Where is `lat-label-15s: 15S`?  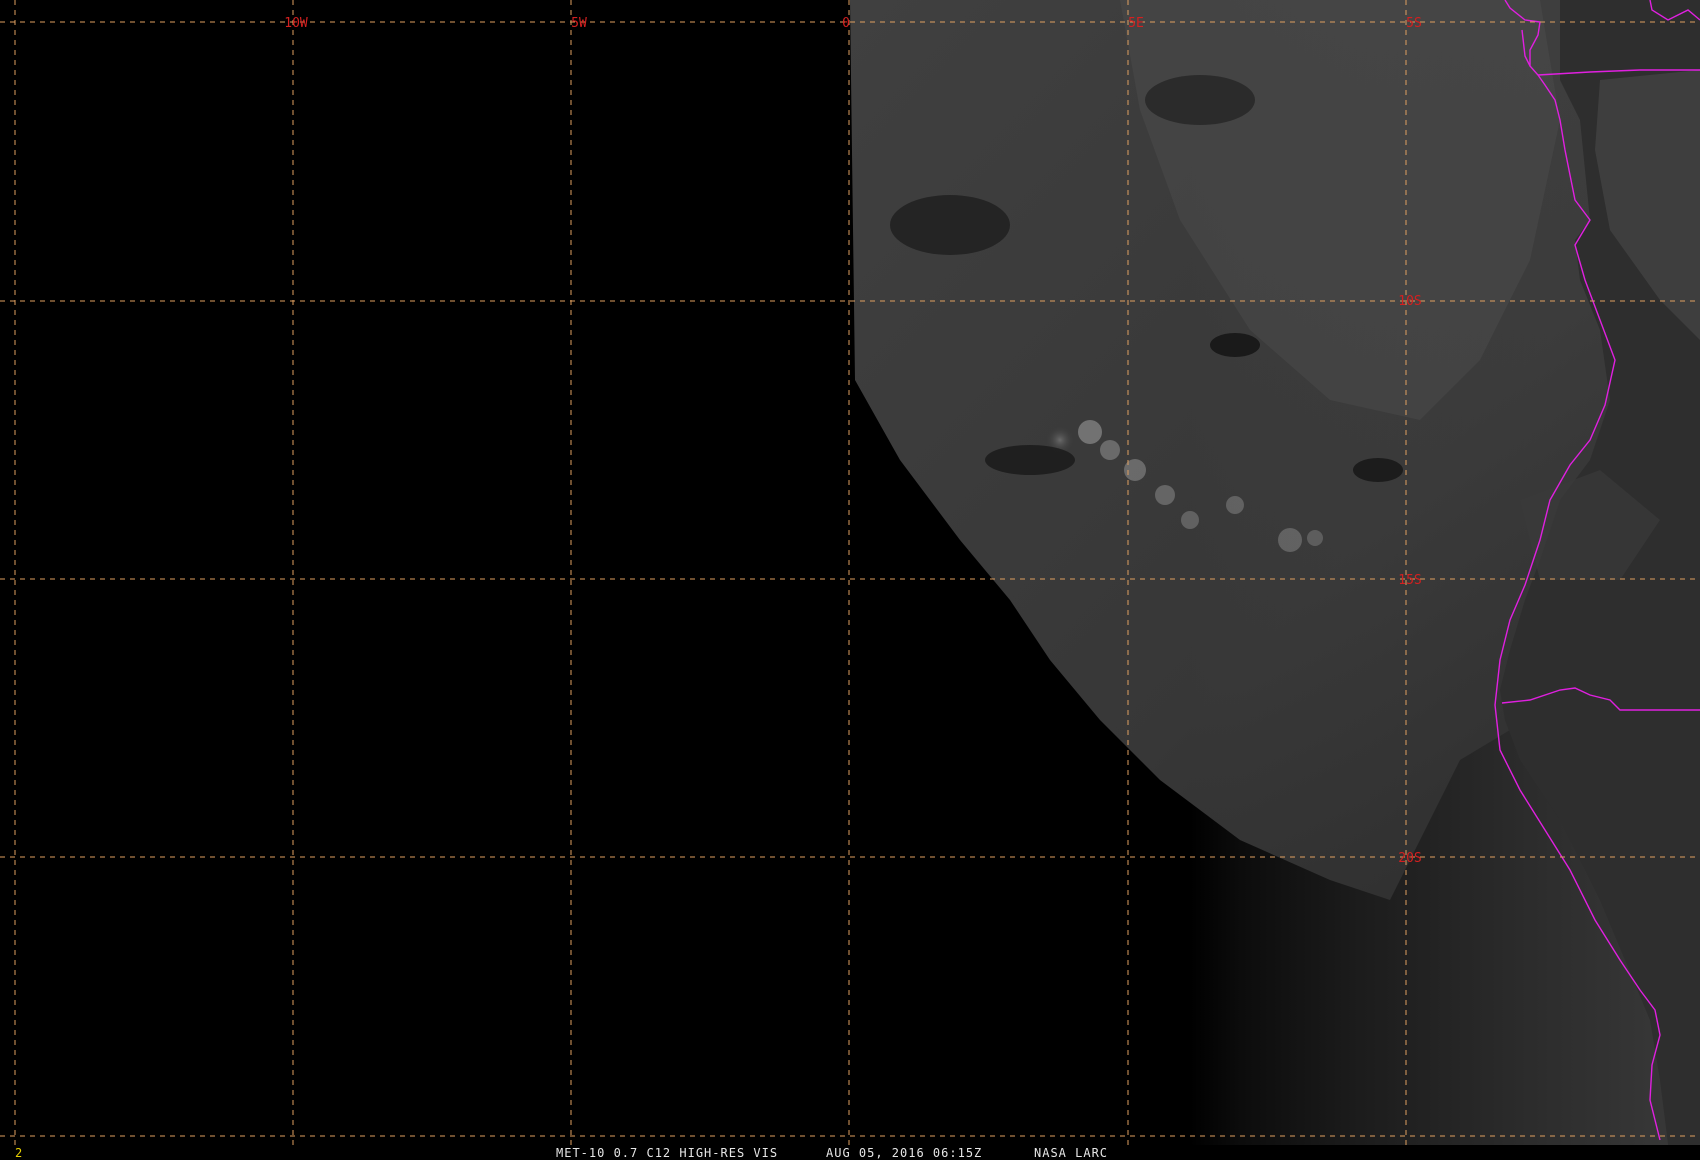 lat-label-15s: 15S is located at coordinates (1409, 580).